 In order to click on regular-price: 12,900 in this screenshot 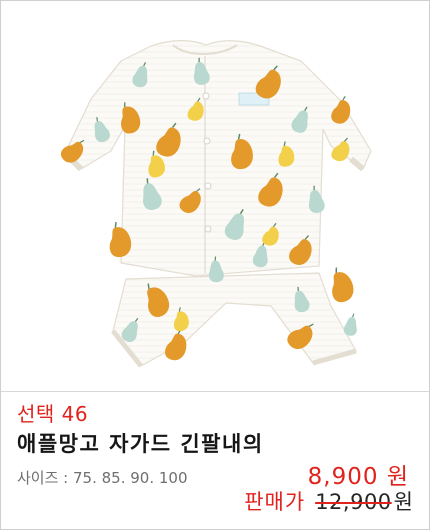, I will do `click(353, 502)`.